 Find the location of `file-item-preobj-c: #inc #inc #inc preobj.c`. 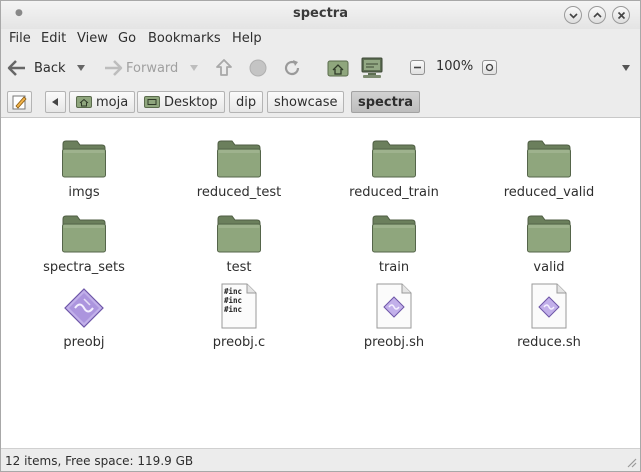

file-item-preobj-c: #inc #inc #inc preobj.c is located at coordinates (239, 315).